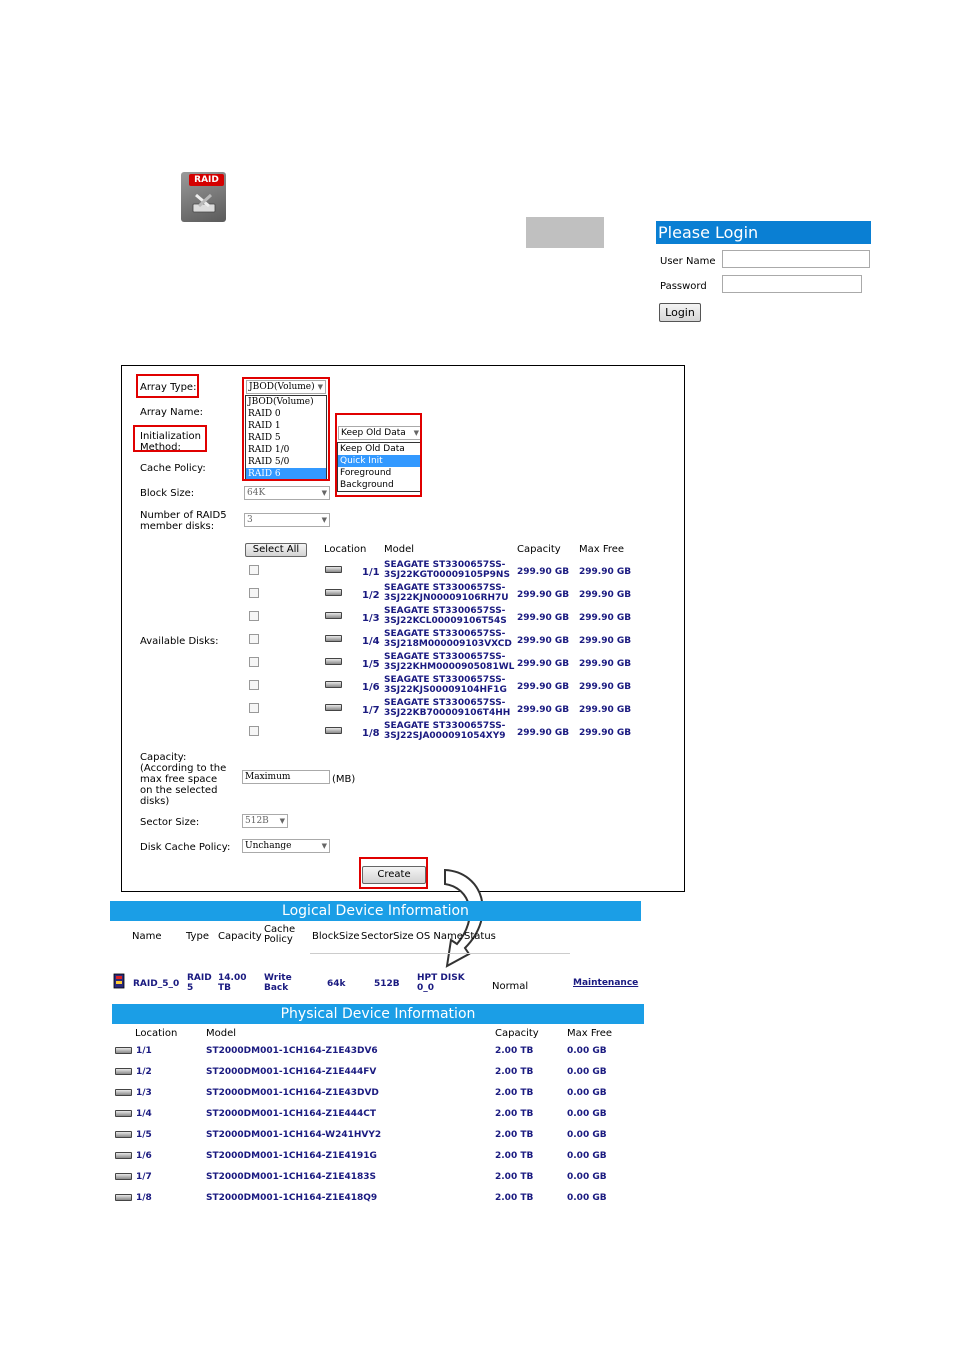 This screenshot has width=954, height=1351. What do you see at coordinates (144, 1072) in the screenshot?
I see `pd-location: 1/2` at bounding box center [144, 1072].